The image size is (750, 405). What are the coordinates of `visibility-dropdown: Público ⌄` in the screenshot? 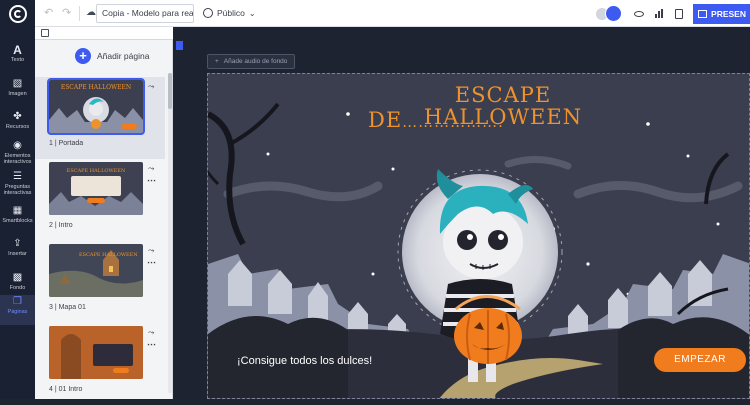 It's located at (229, 13).